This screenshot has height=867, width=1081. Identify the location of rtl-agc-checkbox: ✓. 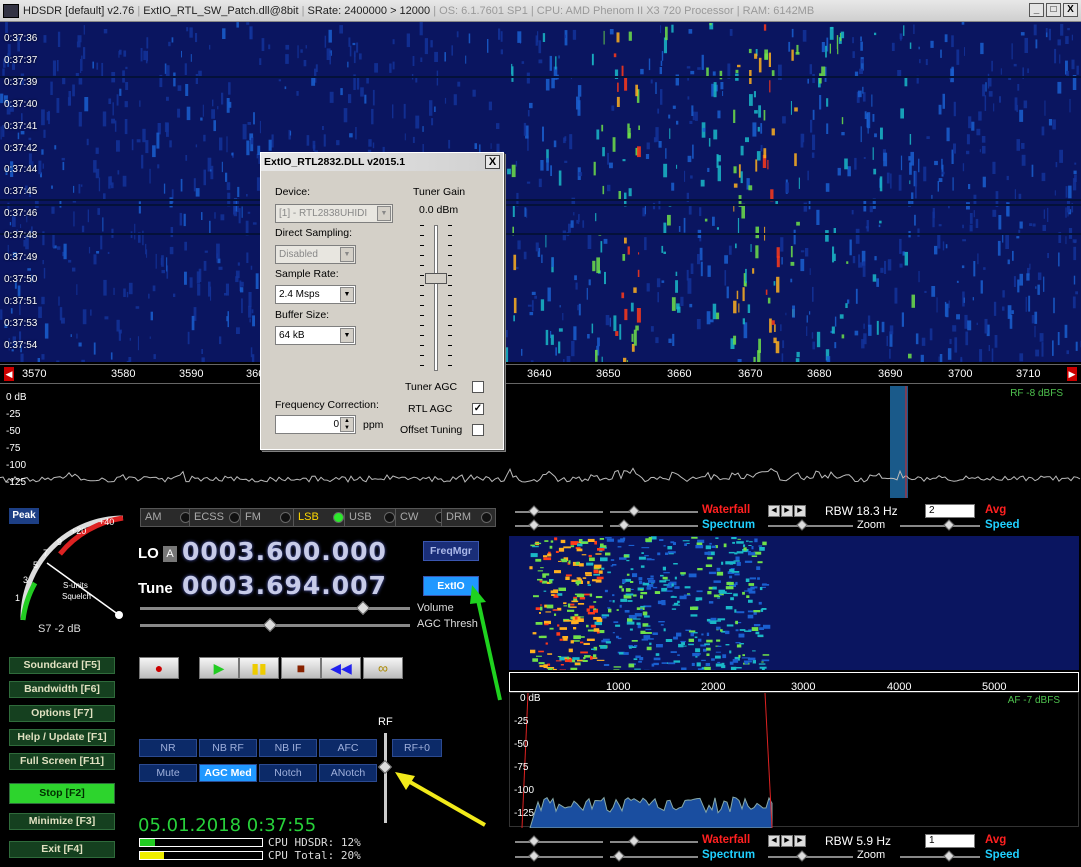
(478, 409).